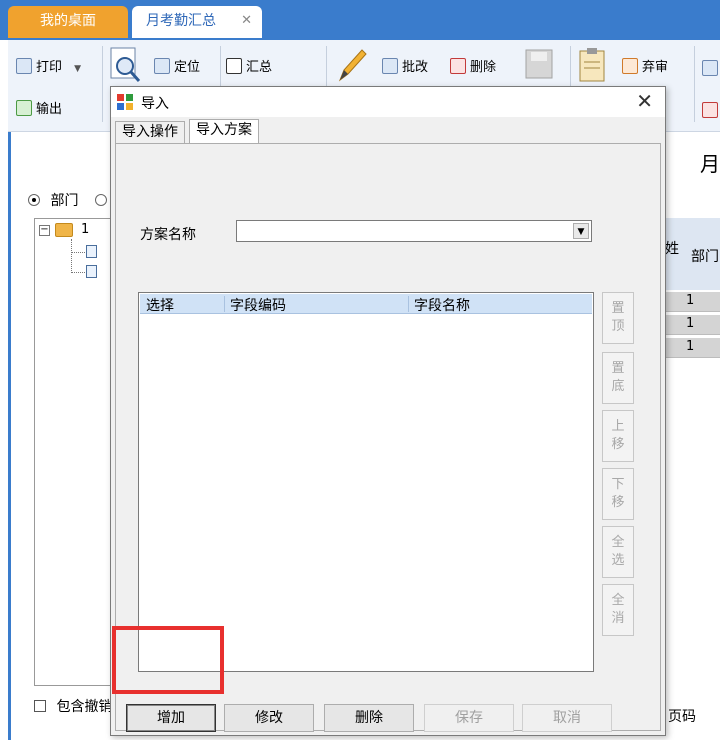 This screenshot has width=720, height=740. What do you see at coordinates (48, 68) in the screenshot?
I see `print-button: 打印 ▼` at bounding box center [48, 68].